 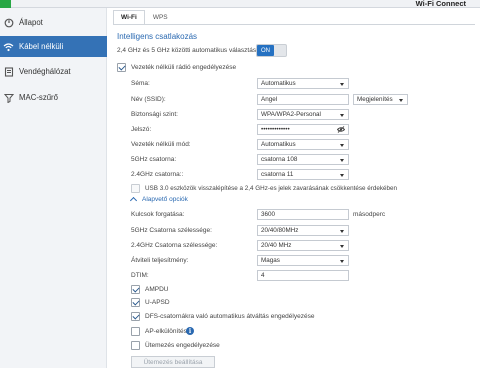 I want to click on enable-wireless-checkbox, so click(x=121, y=67).